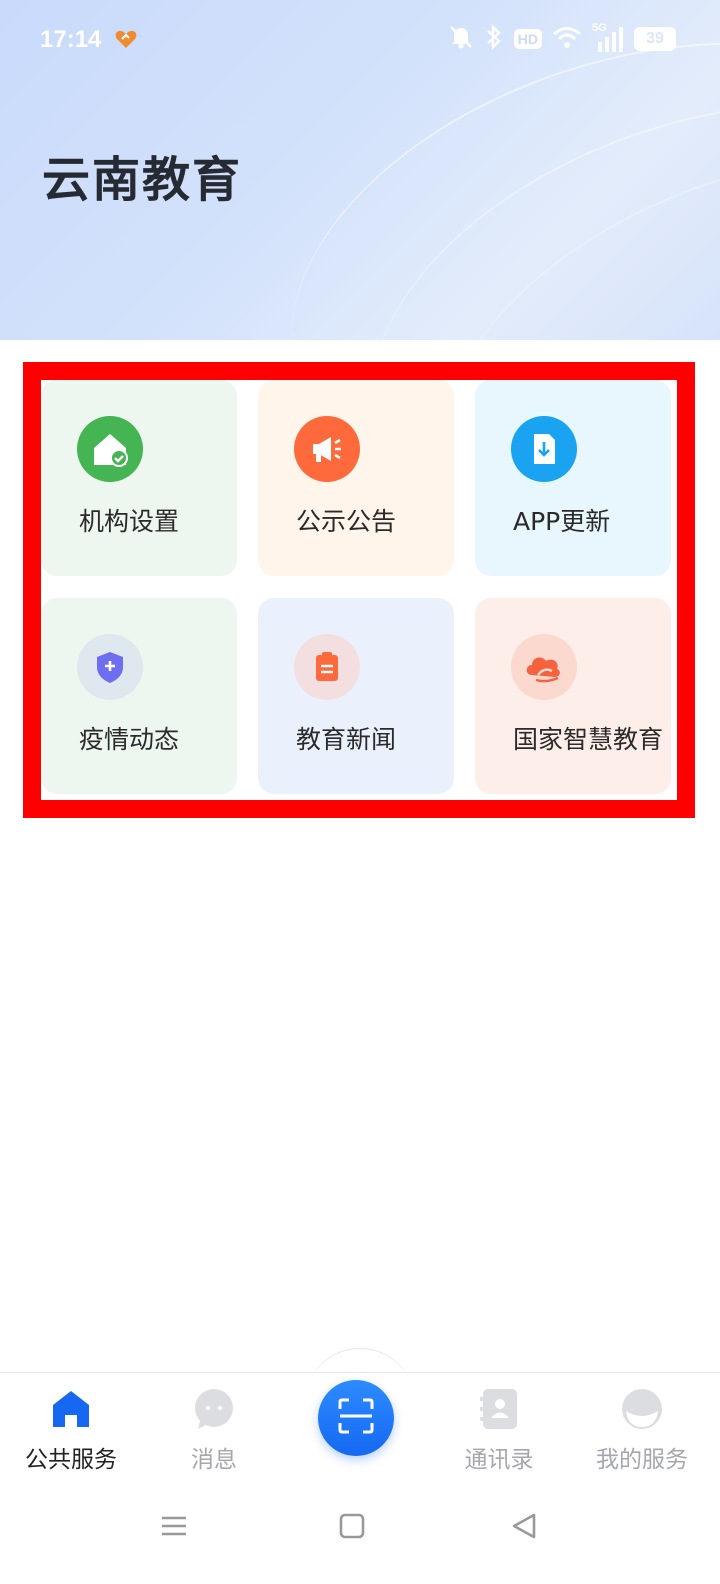 The image size is (720, 1584). Describe the element at coordinates (129, 739) in the screenshot. I see `tile-label: 疫情动态` at that location.